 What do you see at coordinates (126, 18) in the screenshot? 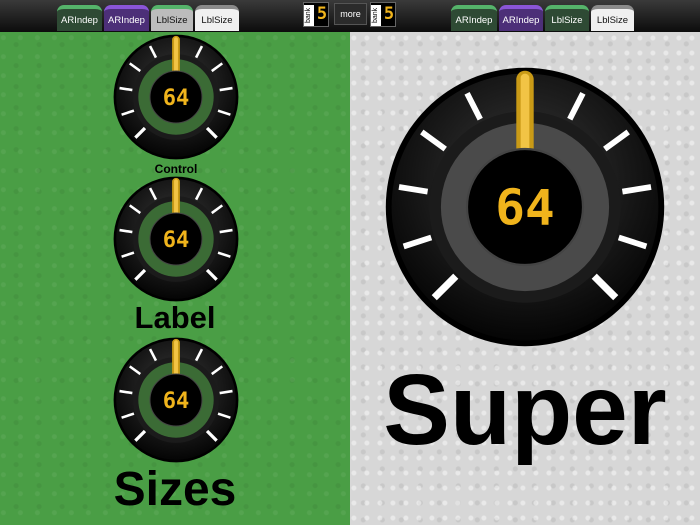
I see `tab-arindep-2: ARIndep` at bounding box center [126, 18].